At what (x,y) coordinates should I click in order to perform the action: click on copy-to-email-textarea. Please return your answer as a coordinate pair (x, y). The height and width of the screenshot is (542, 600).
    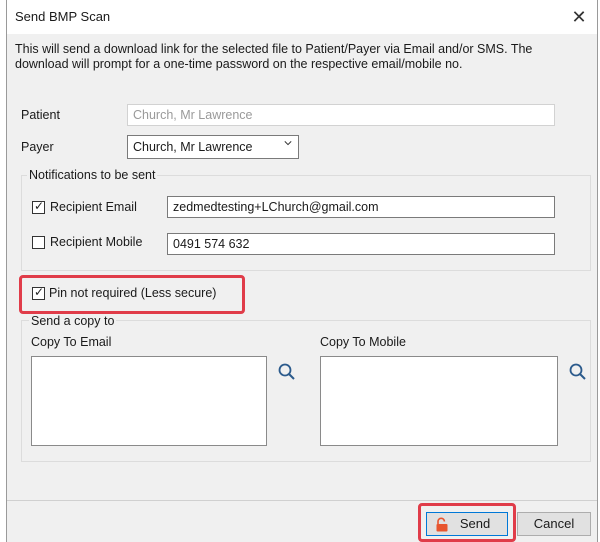
    Looking at the image, I should click on (149, 401).